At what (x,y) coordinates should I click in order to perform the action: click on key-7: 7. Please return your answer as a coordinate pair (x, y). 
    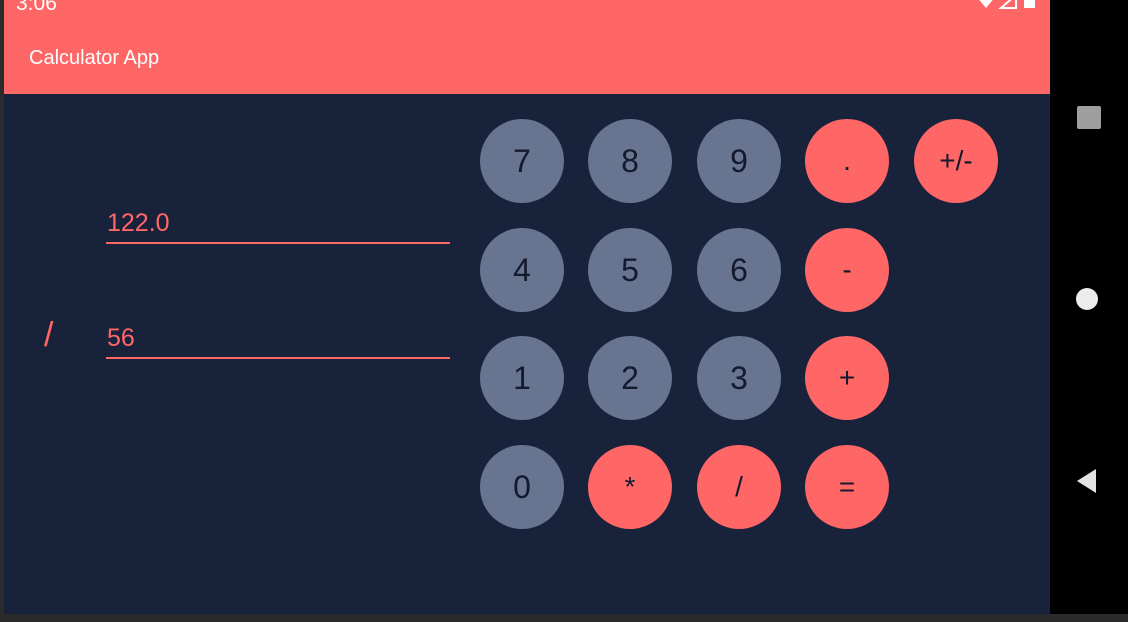
    Looking at the image, I should click on (522, 161).